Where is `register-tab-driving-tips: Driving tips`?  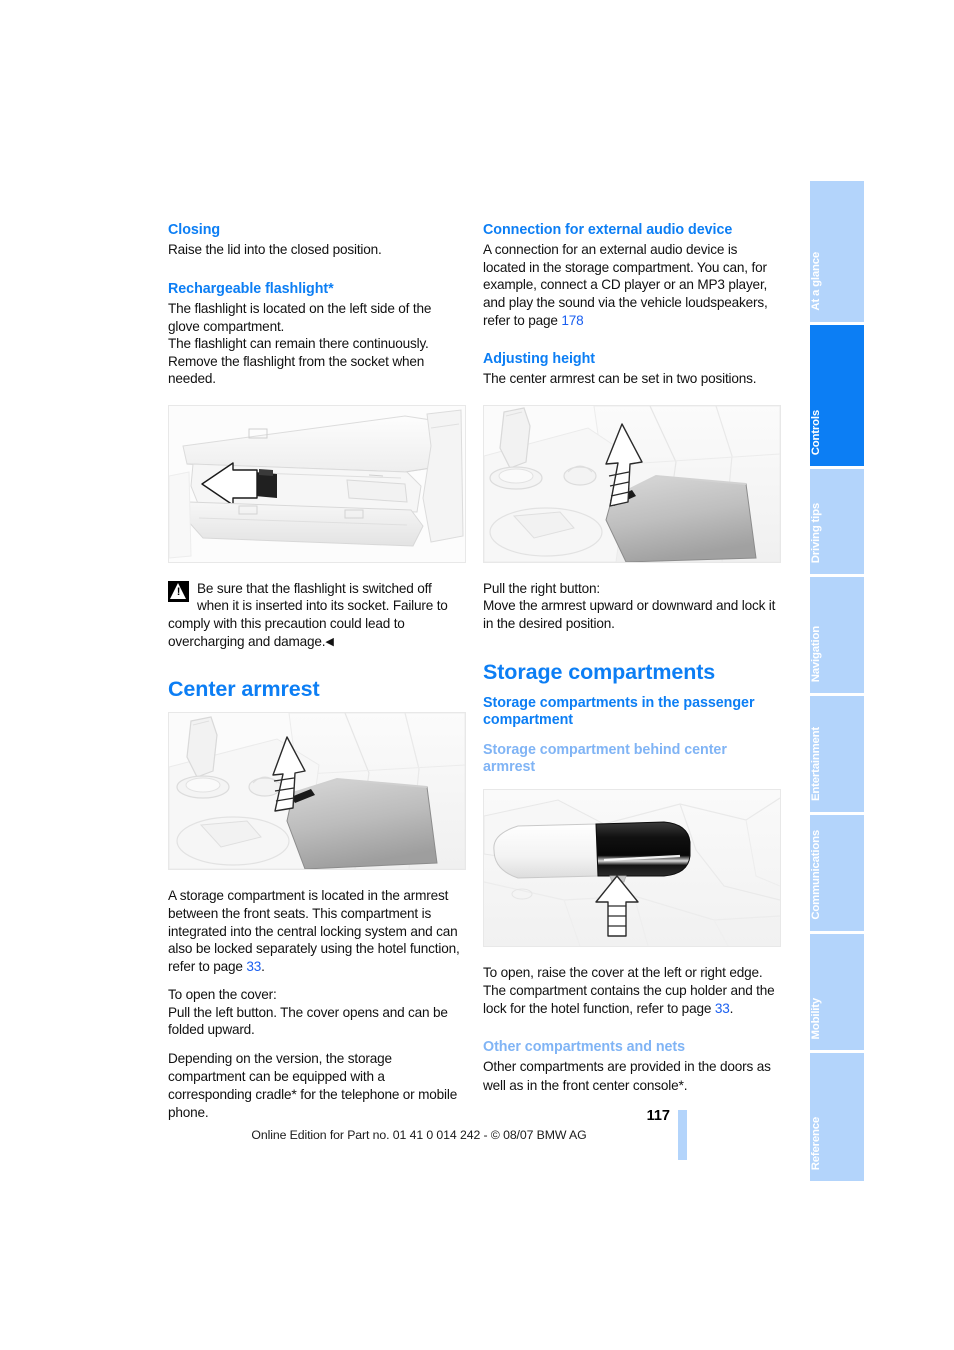 register-tab-driving-tips: Driving tips is located at coordinates (837, 521).